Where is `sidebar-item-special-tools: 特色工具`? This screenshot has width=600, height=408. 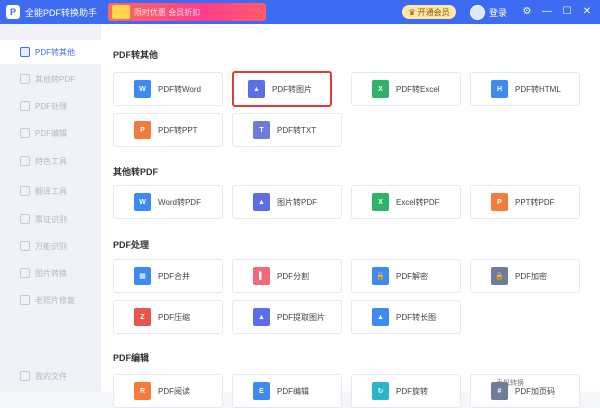 sidebar-item-special-tools: 特色工具 is located at coordinates (50, 161).